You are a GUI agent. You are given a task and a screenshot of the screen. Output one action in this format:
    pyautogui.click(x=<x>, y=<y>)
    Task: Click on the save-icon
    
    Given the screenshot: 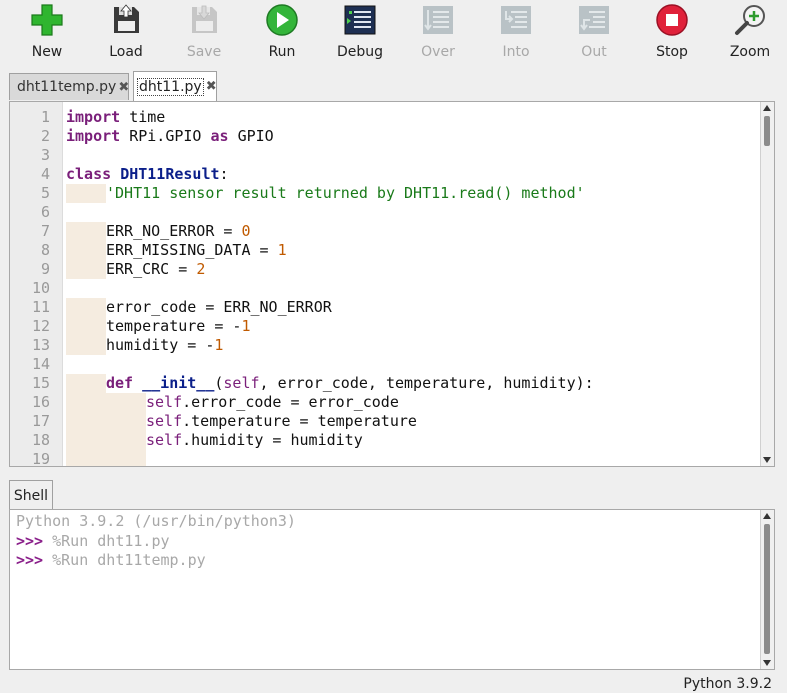 What is the action you would take?
    pyautogui.click(x=204, y=19)
    